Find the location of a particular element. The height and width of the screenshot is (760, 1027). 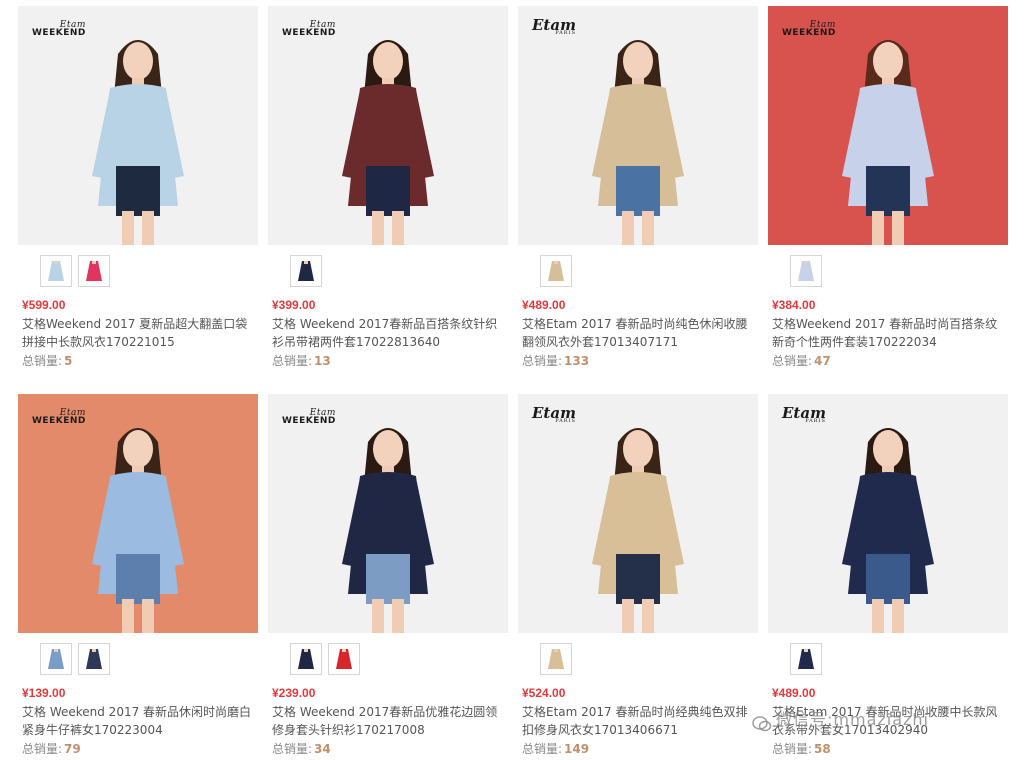

sales-value: 58 is located at coordinates (822, 749).